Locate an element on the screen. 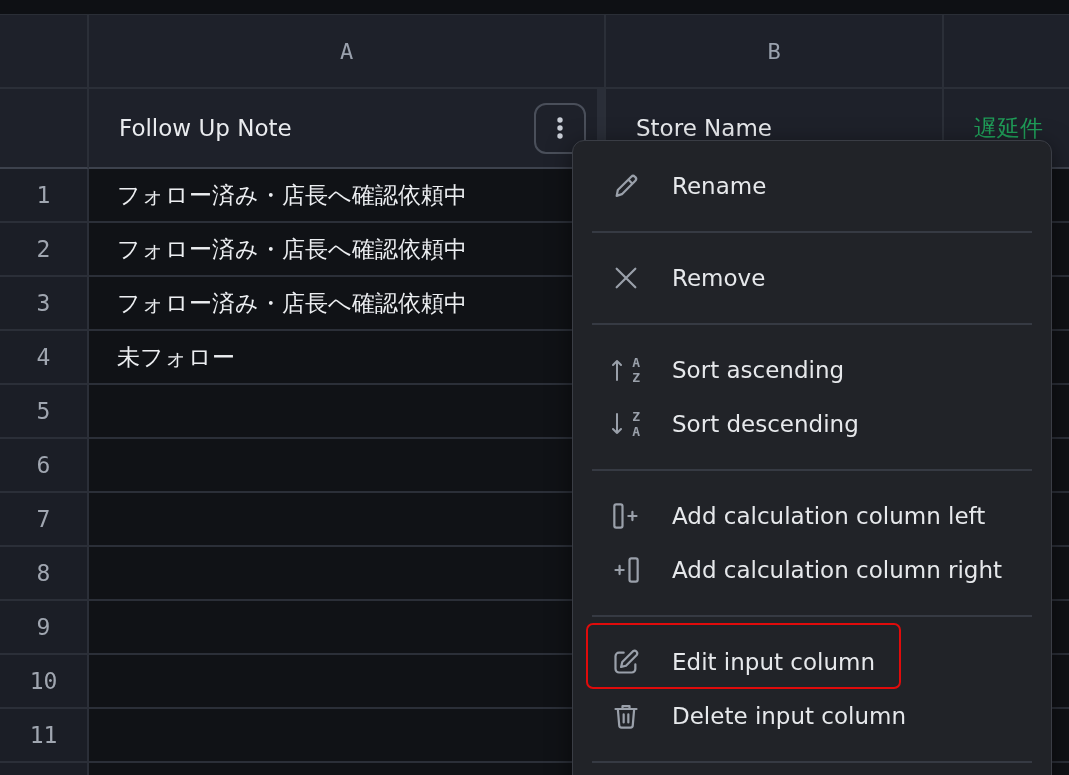  plus-column-icon is located at coordinates (626, 570).